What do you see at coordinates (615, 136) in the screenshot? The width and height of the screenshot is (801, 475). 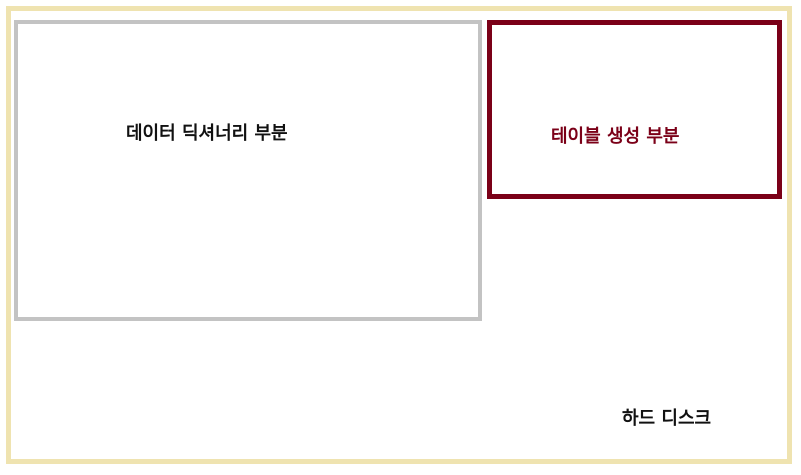 I see `table-creation-label: 테이블 생성 부분` at bounding box center [615, 136].